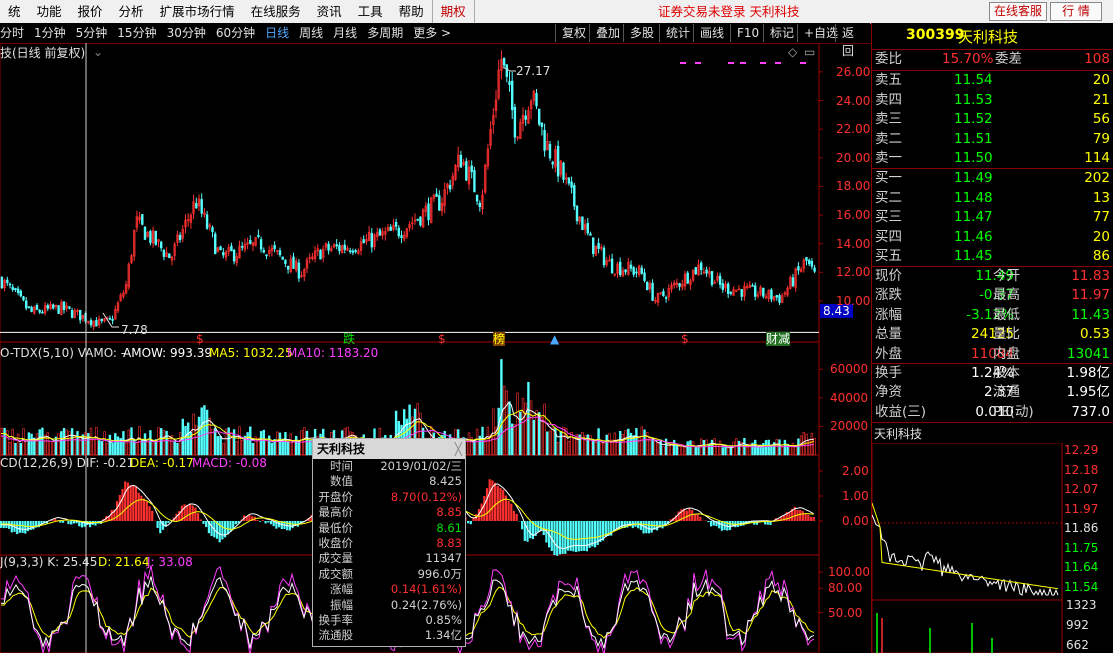  Describe the element at coordinates (432, 33) in the screenshot. I see `period-more: 更多 >` at that location.